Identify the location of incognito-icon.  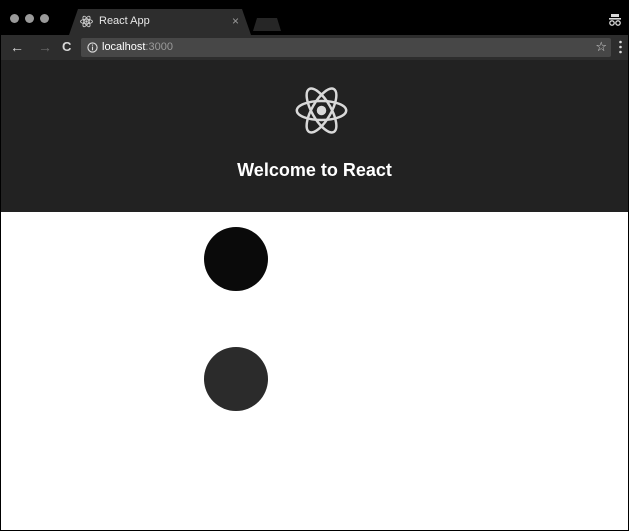
(615, 20).